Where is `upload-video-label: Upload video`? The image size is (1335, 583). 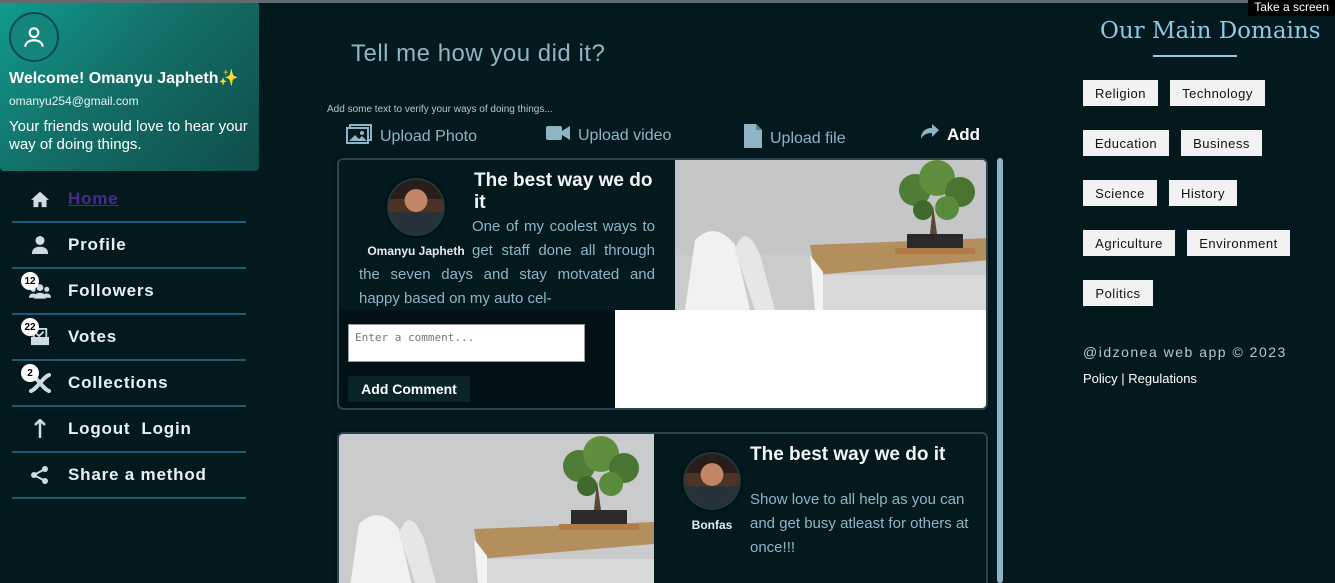
upload-video-label: Upload video is located at coordinates (625, 135).